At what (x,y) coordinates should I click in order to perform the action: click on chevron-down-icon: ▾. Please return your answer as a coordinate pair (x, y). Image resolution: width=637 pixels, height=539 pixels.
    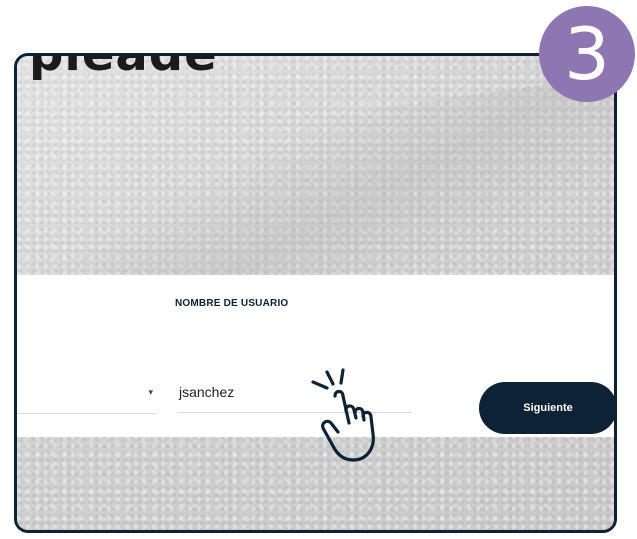
    Looking at the image, I should click on (150, 392).